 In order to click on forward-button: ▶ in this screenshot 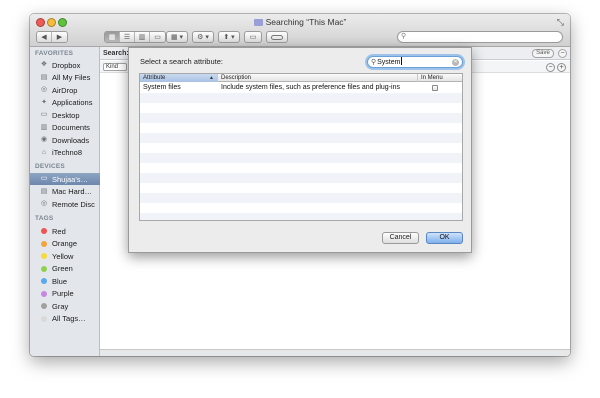, I will do `click(59, 37)`.